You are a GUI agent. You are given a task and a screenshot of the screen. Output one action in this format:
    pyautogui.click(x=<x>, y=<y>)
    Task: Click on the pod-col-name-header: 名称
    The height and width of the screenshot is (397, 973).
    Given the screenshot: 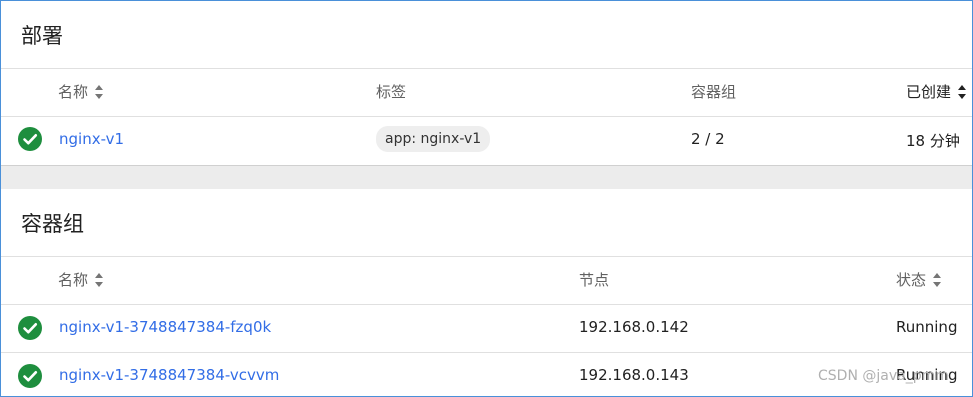 What is the action you would take?
    pyautogui.click(x=81, y=279)
    